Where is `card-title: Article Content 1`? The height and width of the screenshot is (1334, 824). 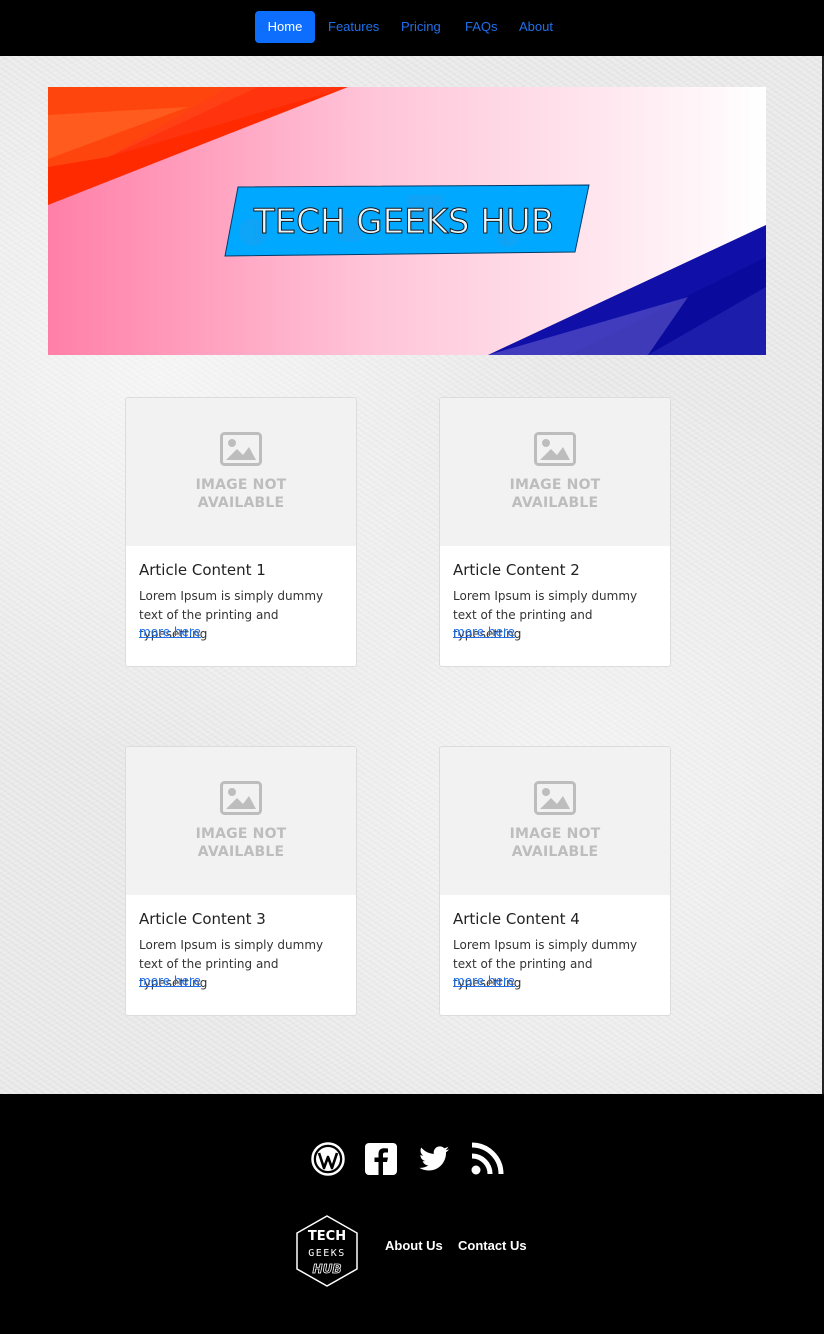
card-title: Article Content 1 is located at coordinates (202, 570).